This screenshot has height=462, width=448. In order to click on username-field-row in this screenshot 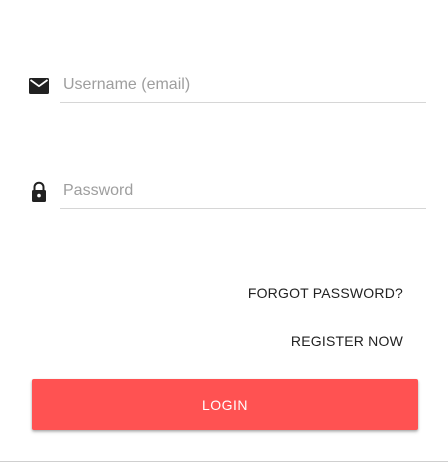, I will do `click(225, 87)`.